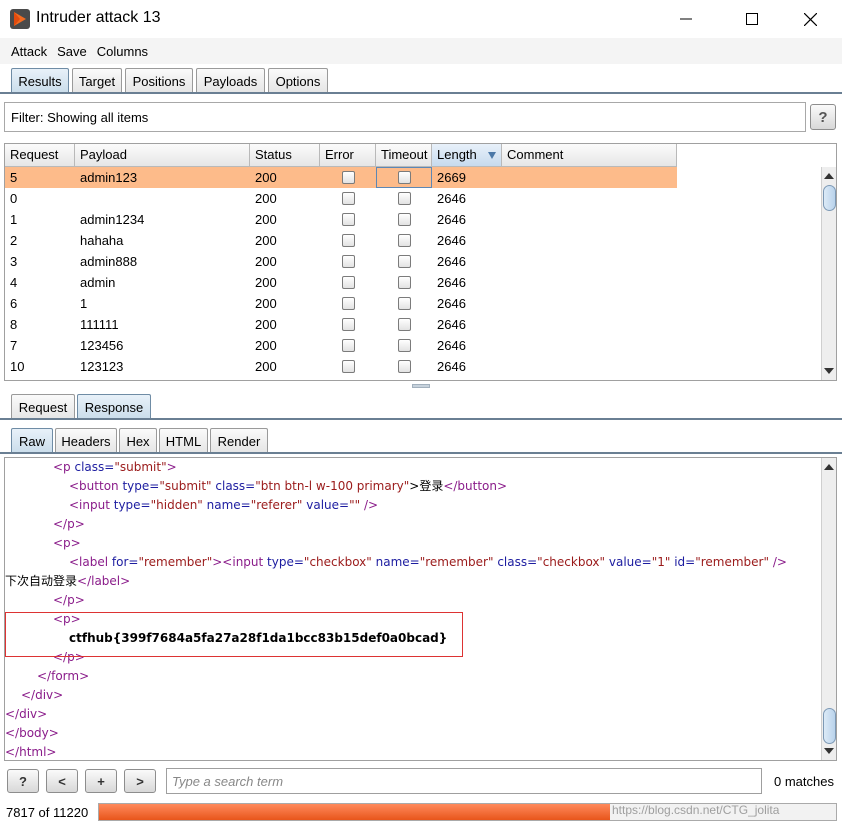 The width and height of the screenshot is (842, 826). Describe the element at coordinates (101, 781) in the screenshot. I see `search-add-button: +` at that location.